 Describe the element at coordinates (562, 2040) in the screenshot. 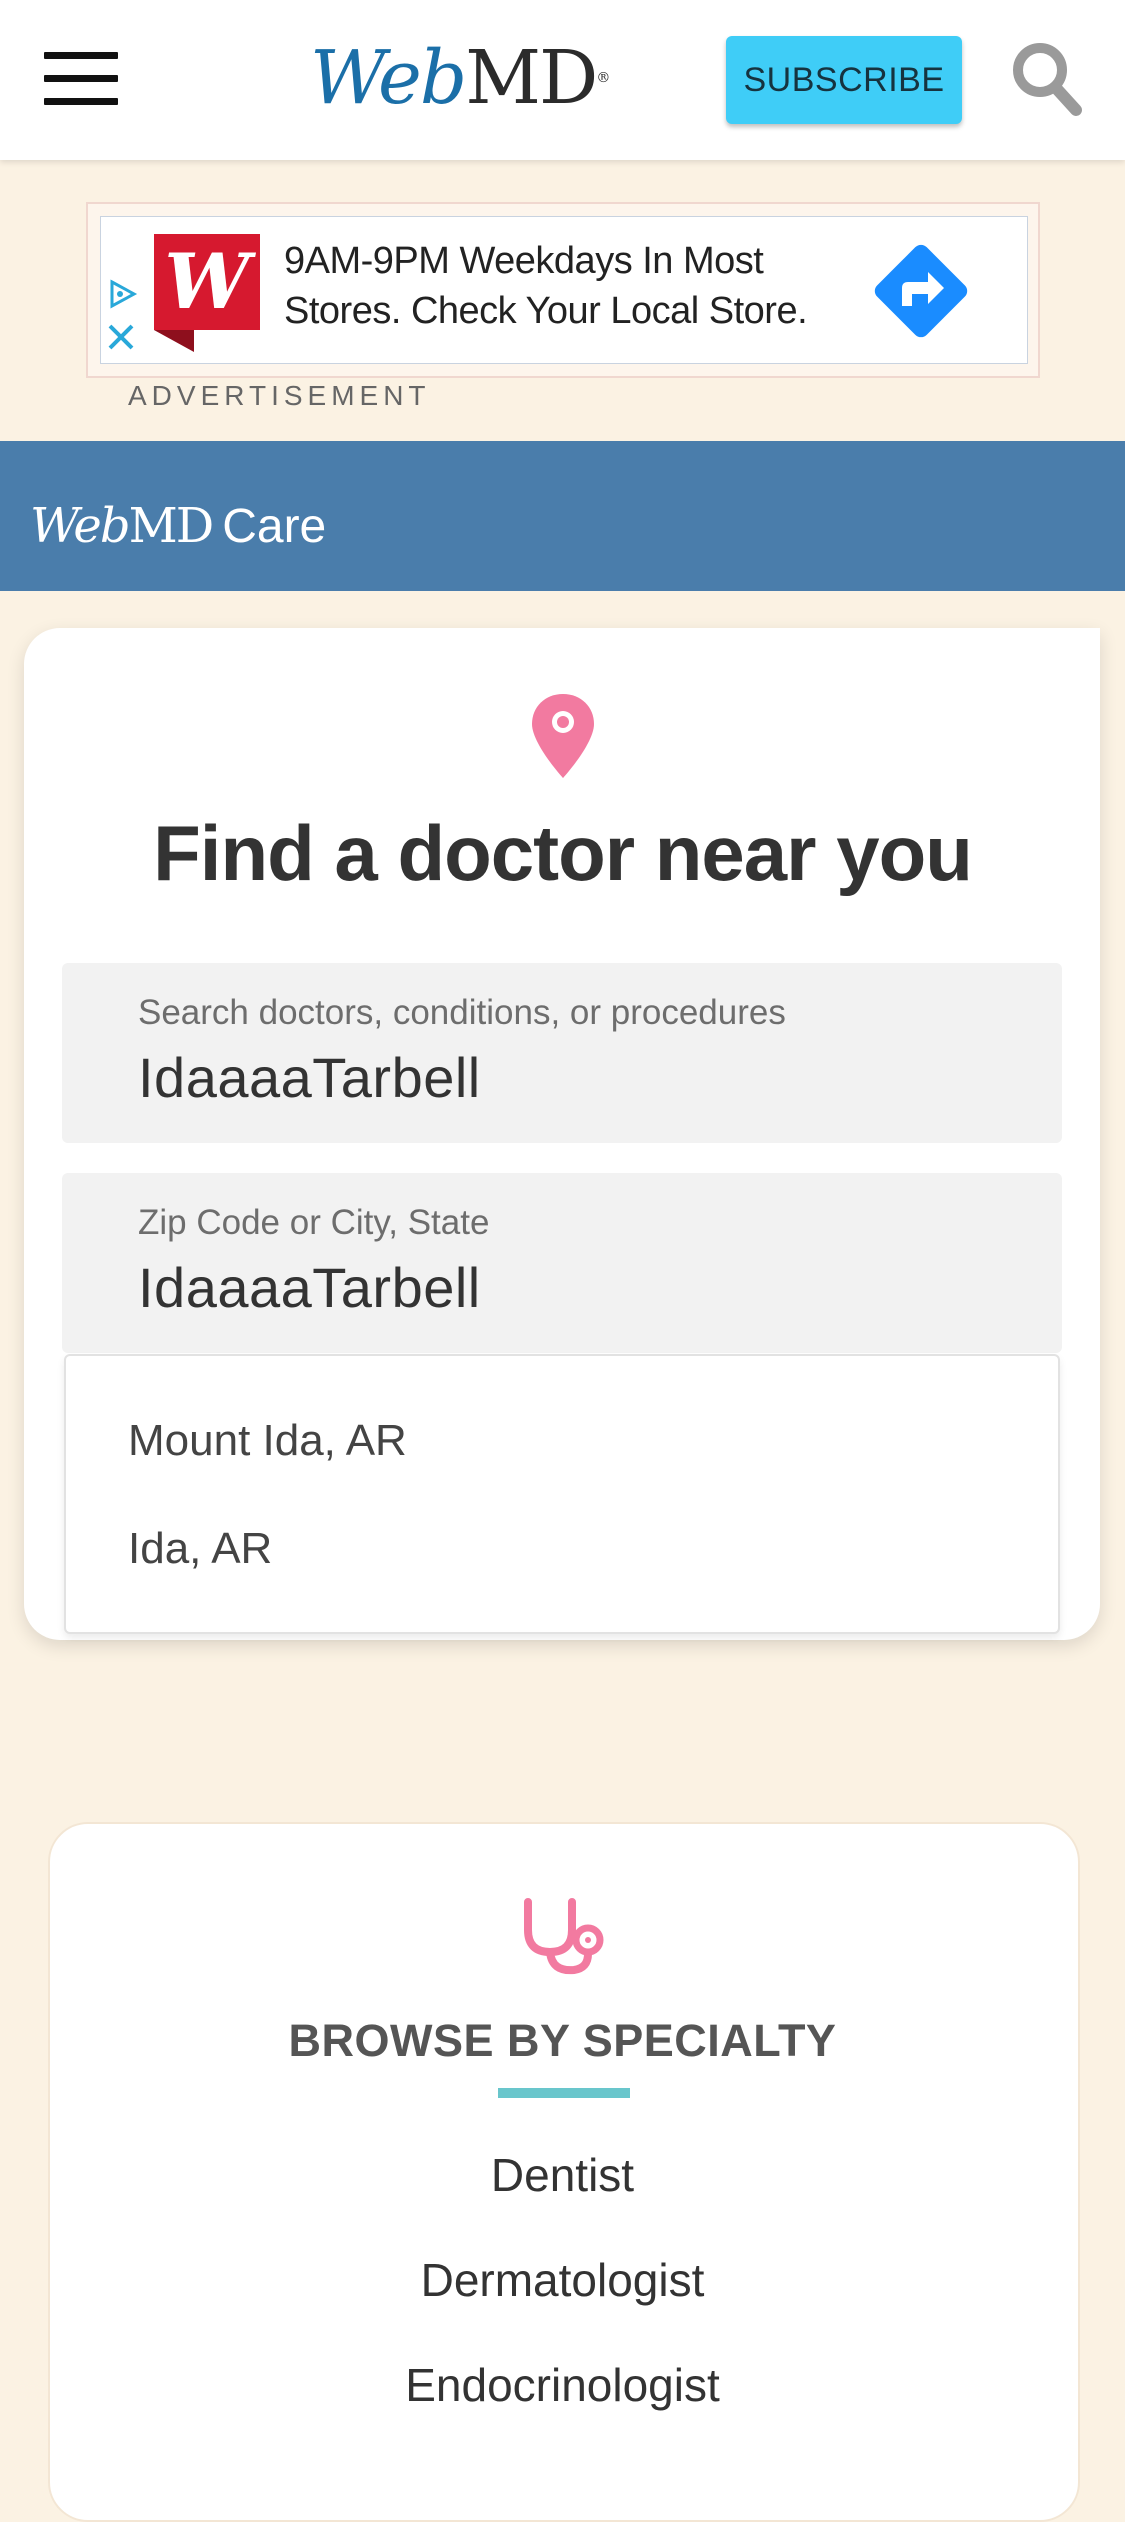

I see `browse-specialty-title: BROWSE BY SPECIALTY` at that location.